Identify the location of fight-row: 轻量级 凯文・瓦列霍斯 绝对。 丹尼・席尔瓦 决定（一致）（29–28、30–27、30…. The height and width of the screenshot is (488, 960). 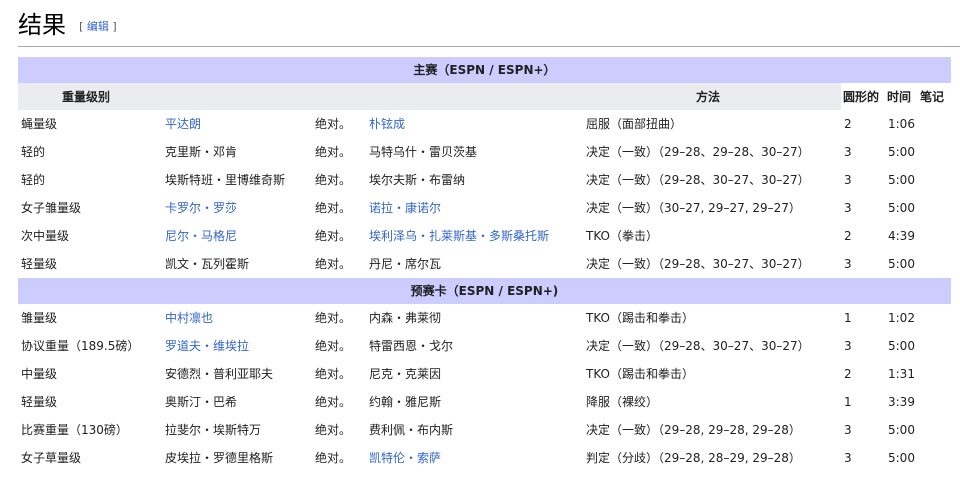
(484, 264).